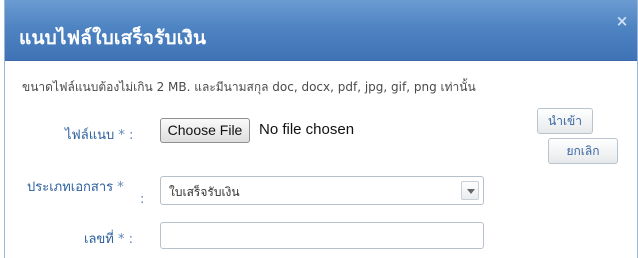  Describe the element at coordinates (70, 187) in the screenshot. I see `doc-type-label-text: ประเภทเอกสาร` at that location.